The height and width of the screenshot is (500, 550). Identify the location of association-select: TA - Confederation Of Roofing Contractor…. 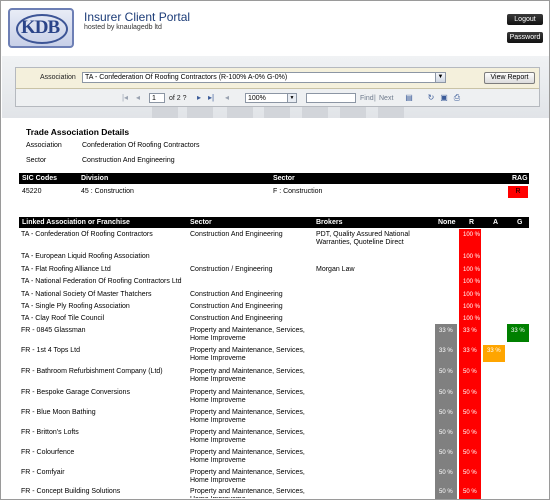
(264, 77).